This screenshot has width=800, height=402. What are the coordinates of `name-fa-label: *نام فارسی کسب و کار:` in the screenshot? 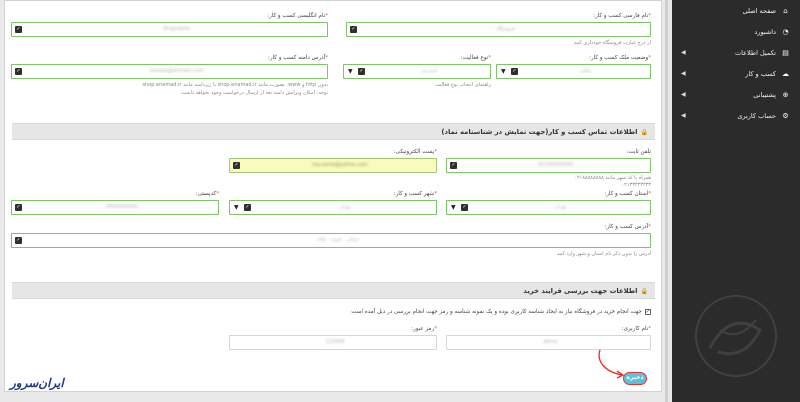 It's located at (622, 16).